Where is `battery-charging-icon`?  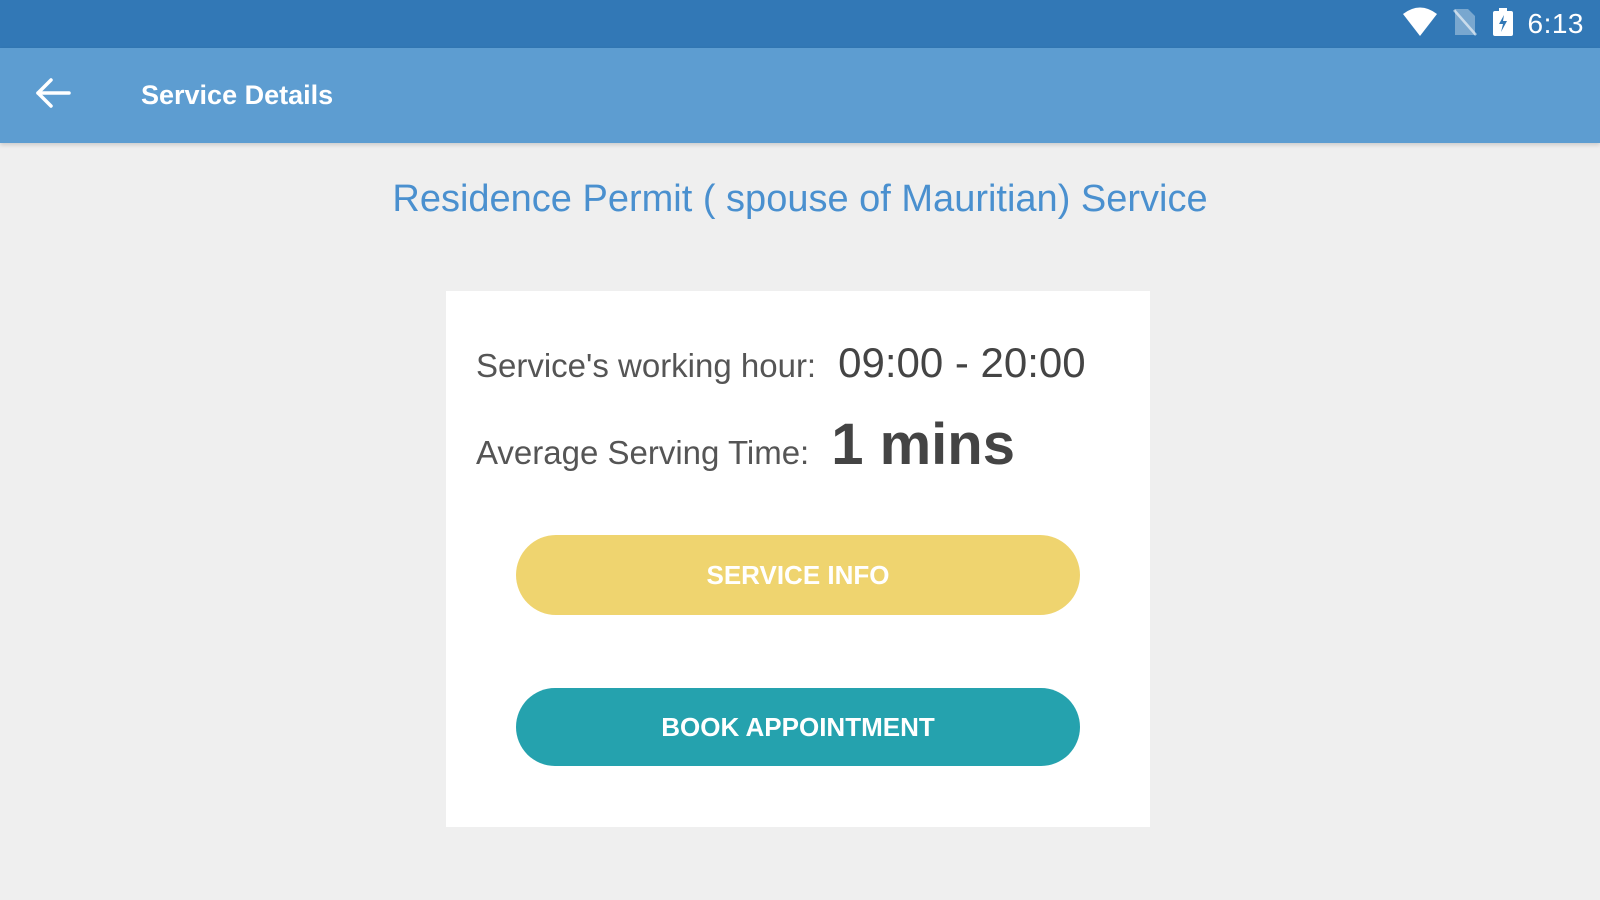
battery-charging-icon is located at coordinates (1503, 24).